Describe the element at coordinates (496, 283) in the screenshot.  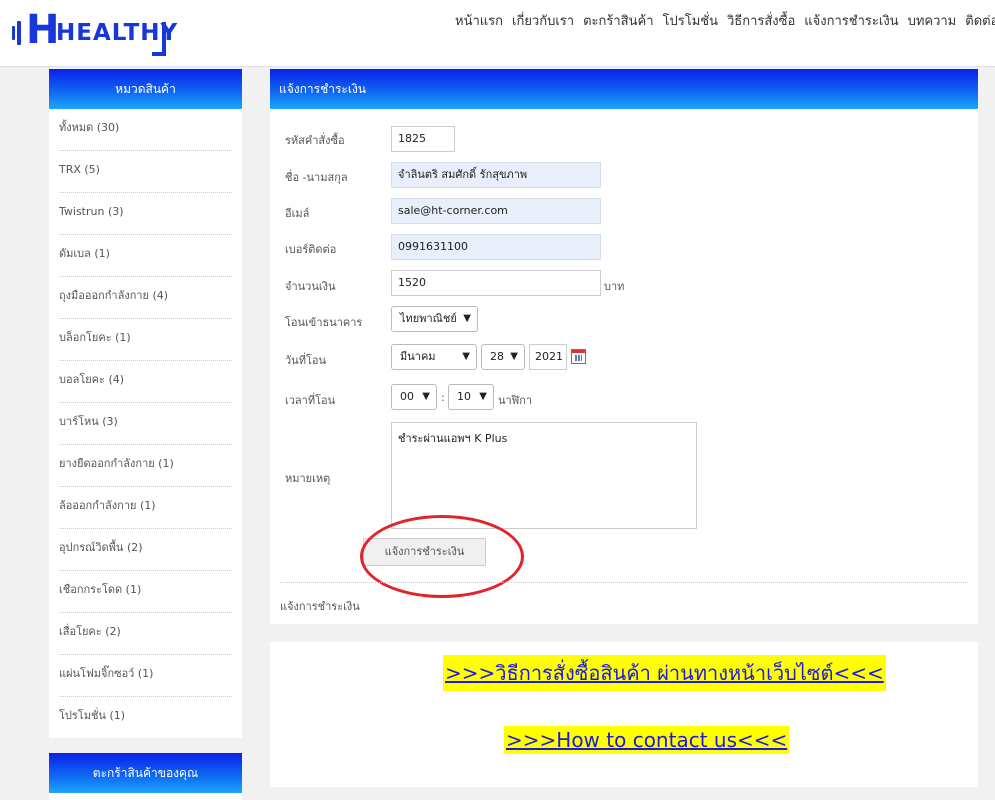
I see `amount-input: 1520` at that location.